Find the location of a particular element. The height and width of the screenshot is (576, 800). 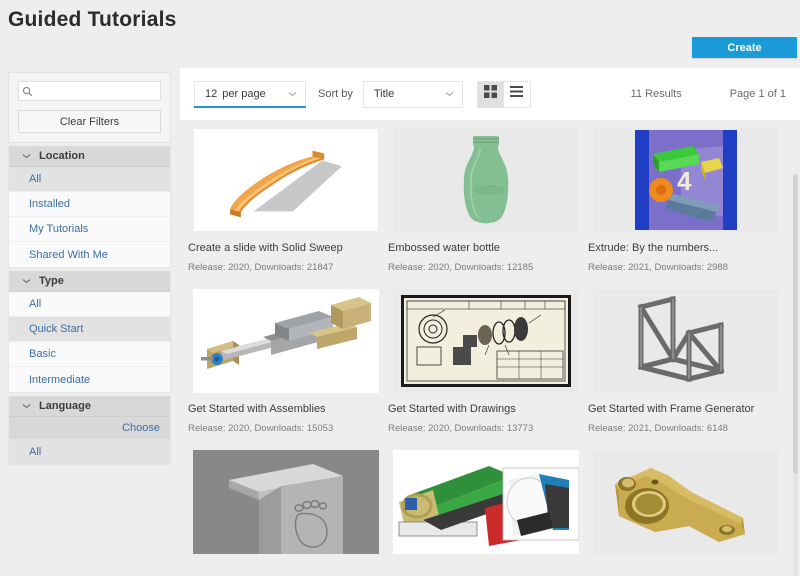

tutorial-meta: Release: 2020, Downloads: 21847 is located at coordinates (261, 267).